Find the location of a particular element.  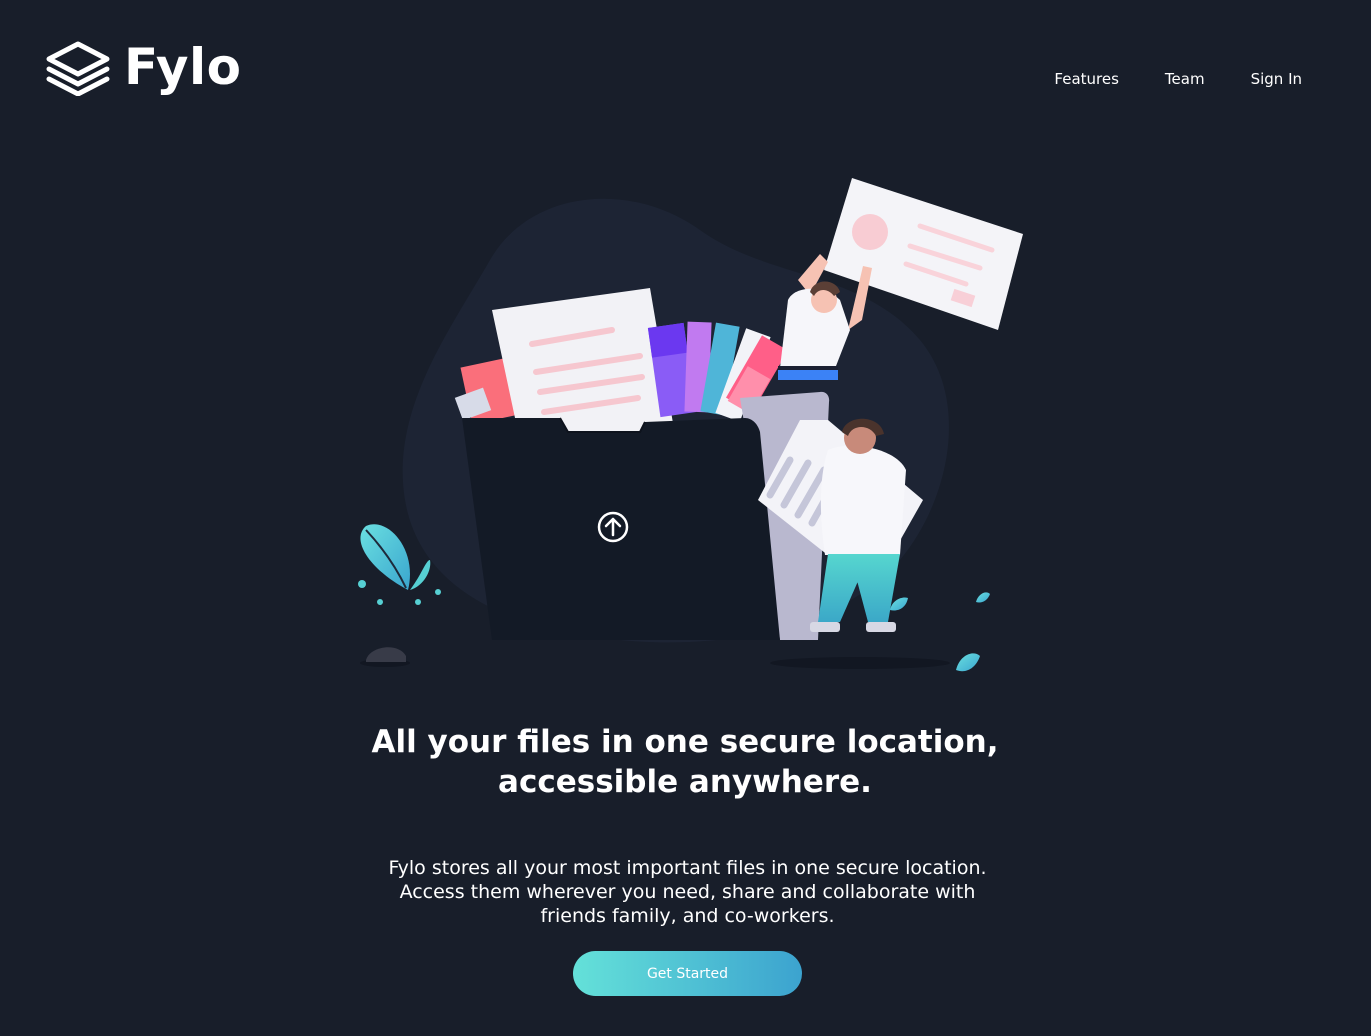

nav-features-link: Features is located at coordinates (1086, 79).